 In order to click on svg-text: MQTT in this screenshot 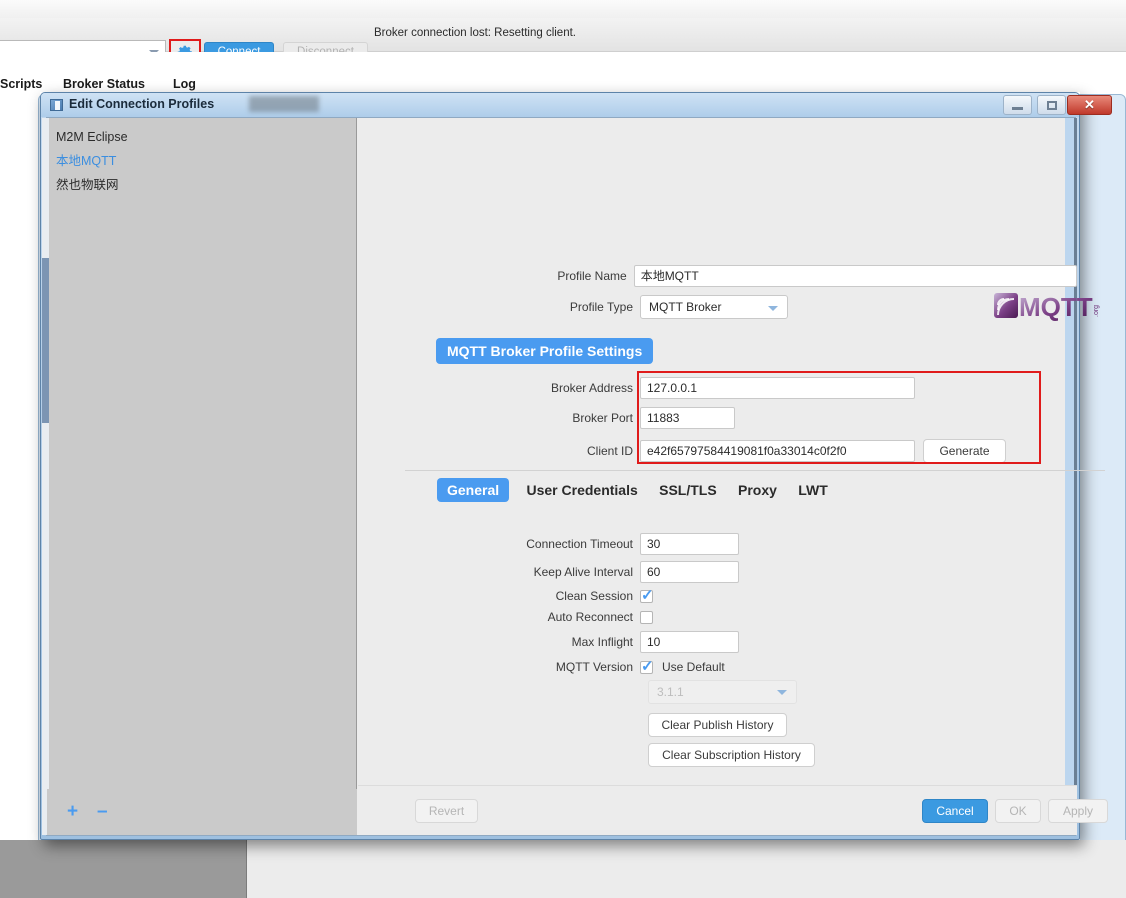, I will do `click(1056, 306)`.